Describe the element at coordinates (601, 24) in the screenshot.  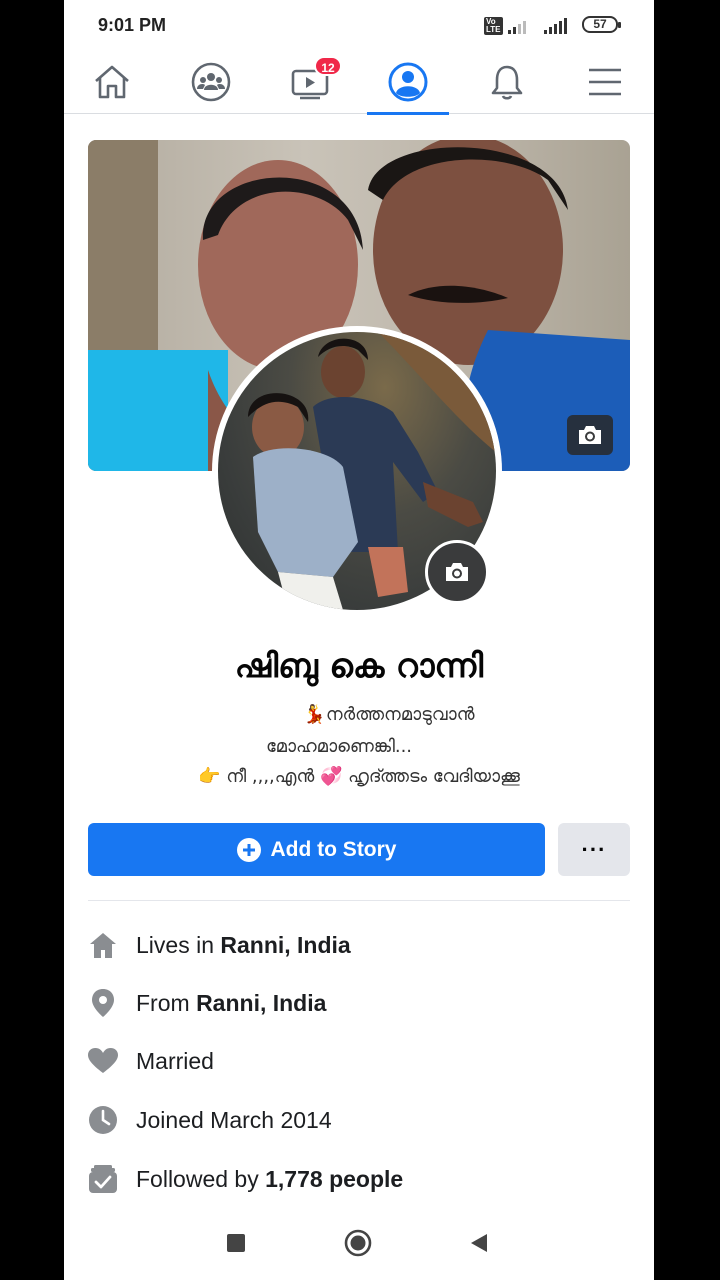
I see `battery-icon: 57` at that location.